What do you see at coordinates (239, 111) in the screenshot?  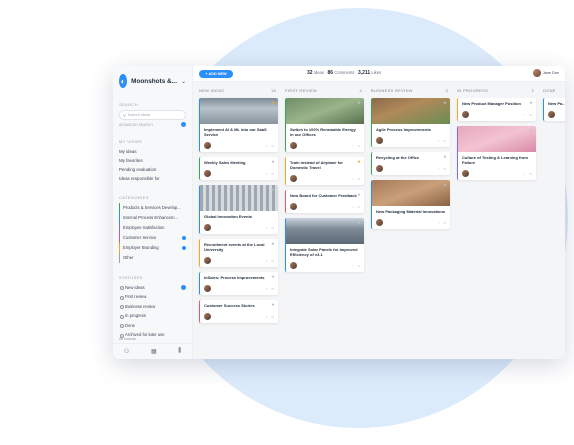 I see `card-image` at bounding box center [239, 111].